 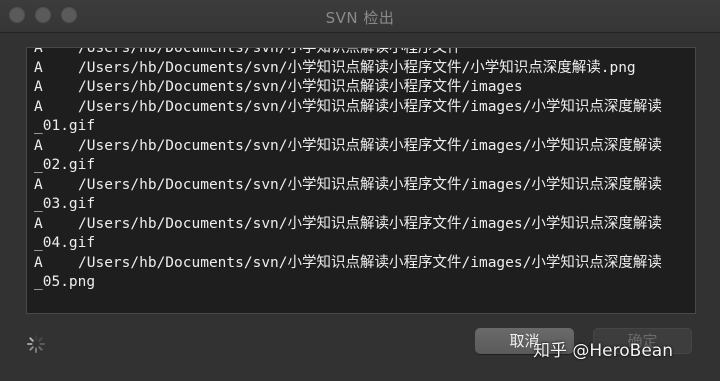 I want to click on window-title: SVN 检出, so click(x=360, y=18).